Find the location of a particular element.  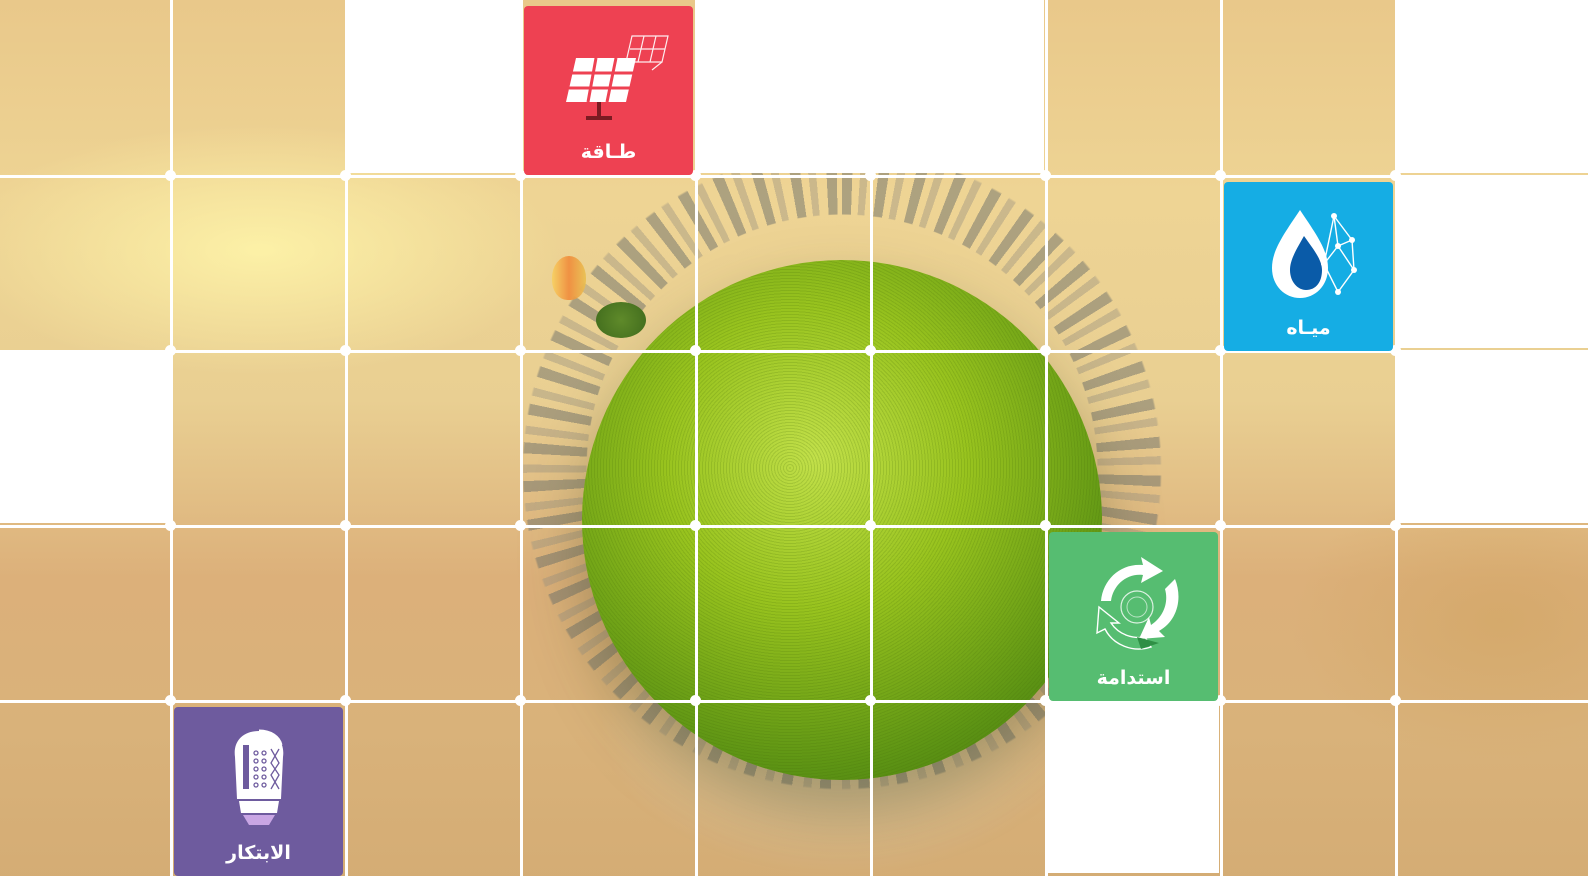

water-label: ميـاه is located at coordinates (1308, 328).